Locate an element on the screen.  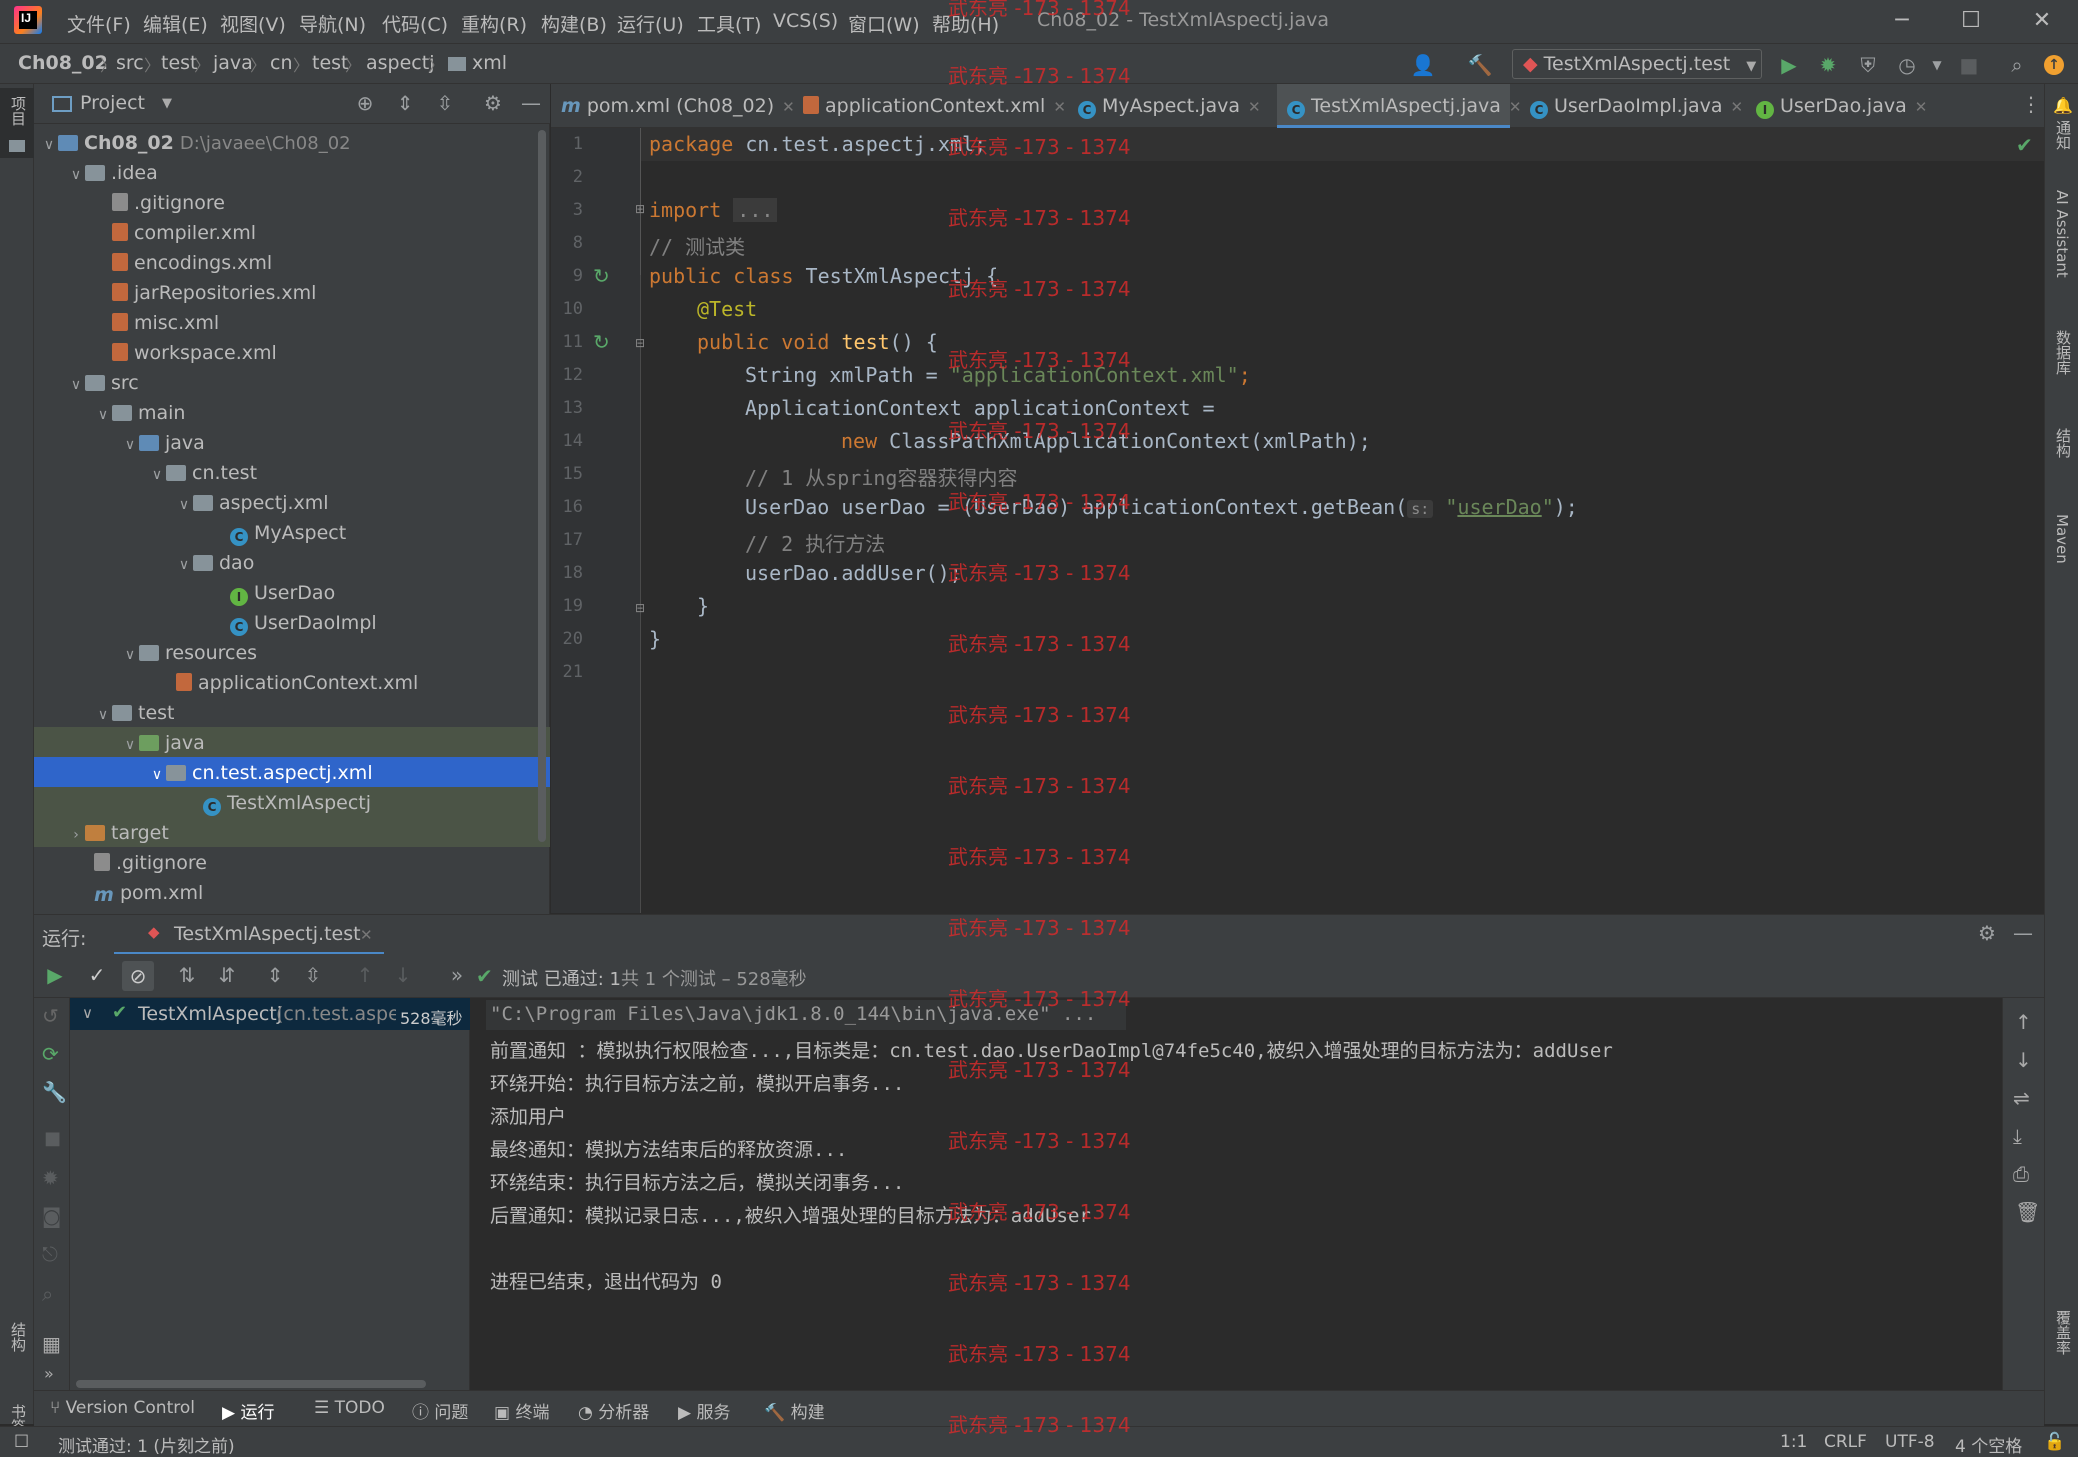
locate-icon: ⊕ is located at coordinates (365, 103).